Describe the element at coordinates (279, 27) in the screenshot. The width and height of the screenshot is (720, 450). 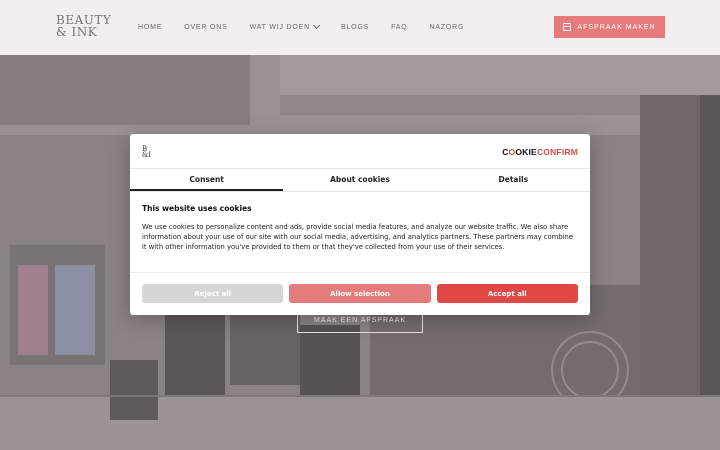
I see `nav-wat-wij-doen-label: WAT WIJ DOEN` at that location.